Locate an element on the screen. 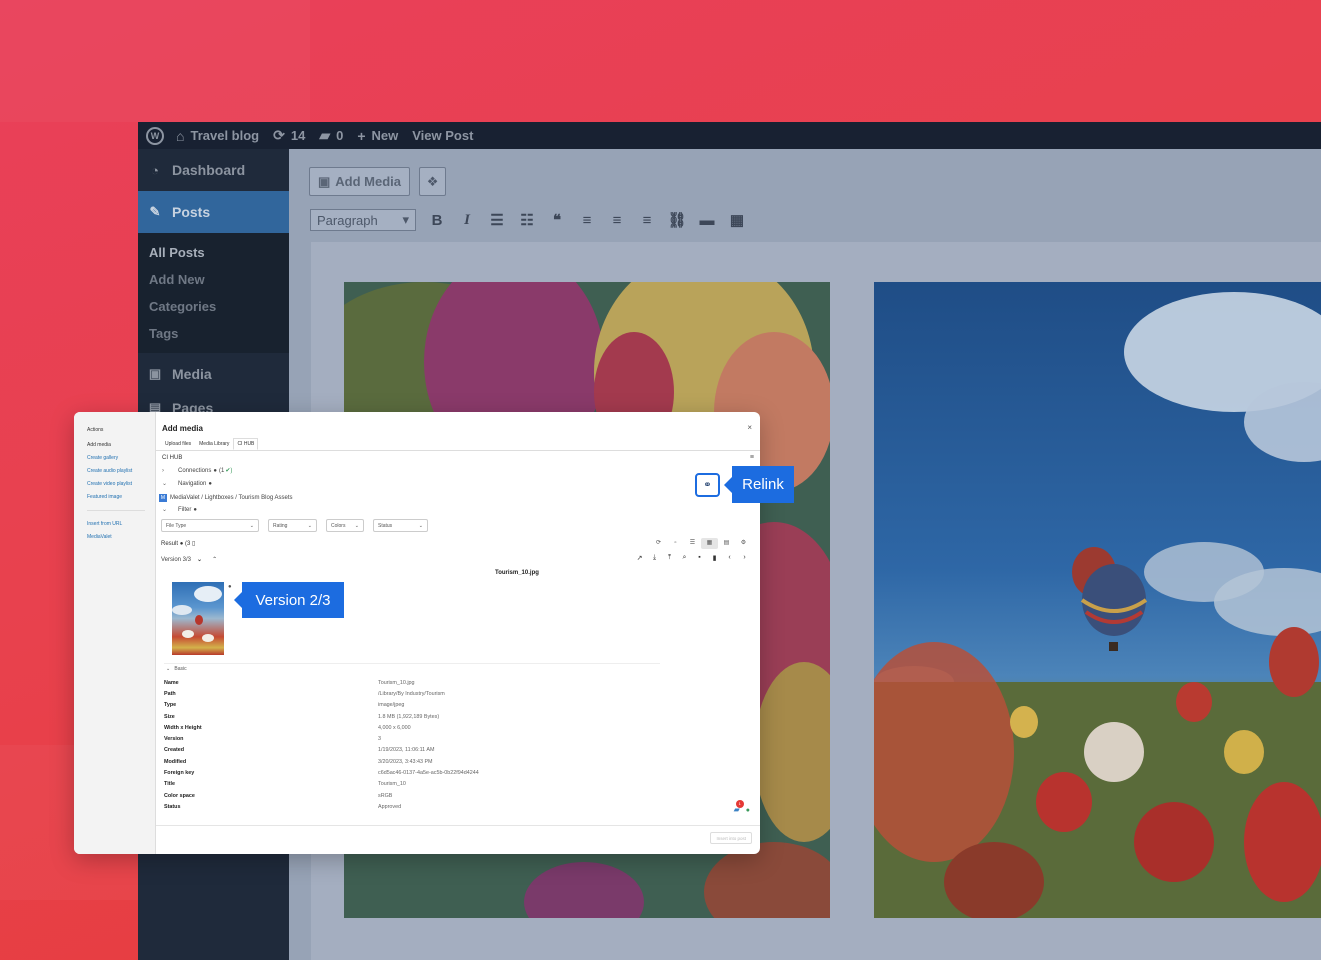  add-media-button: ▣ Add Media is located at coordinates (360, 181).